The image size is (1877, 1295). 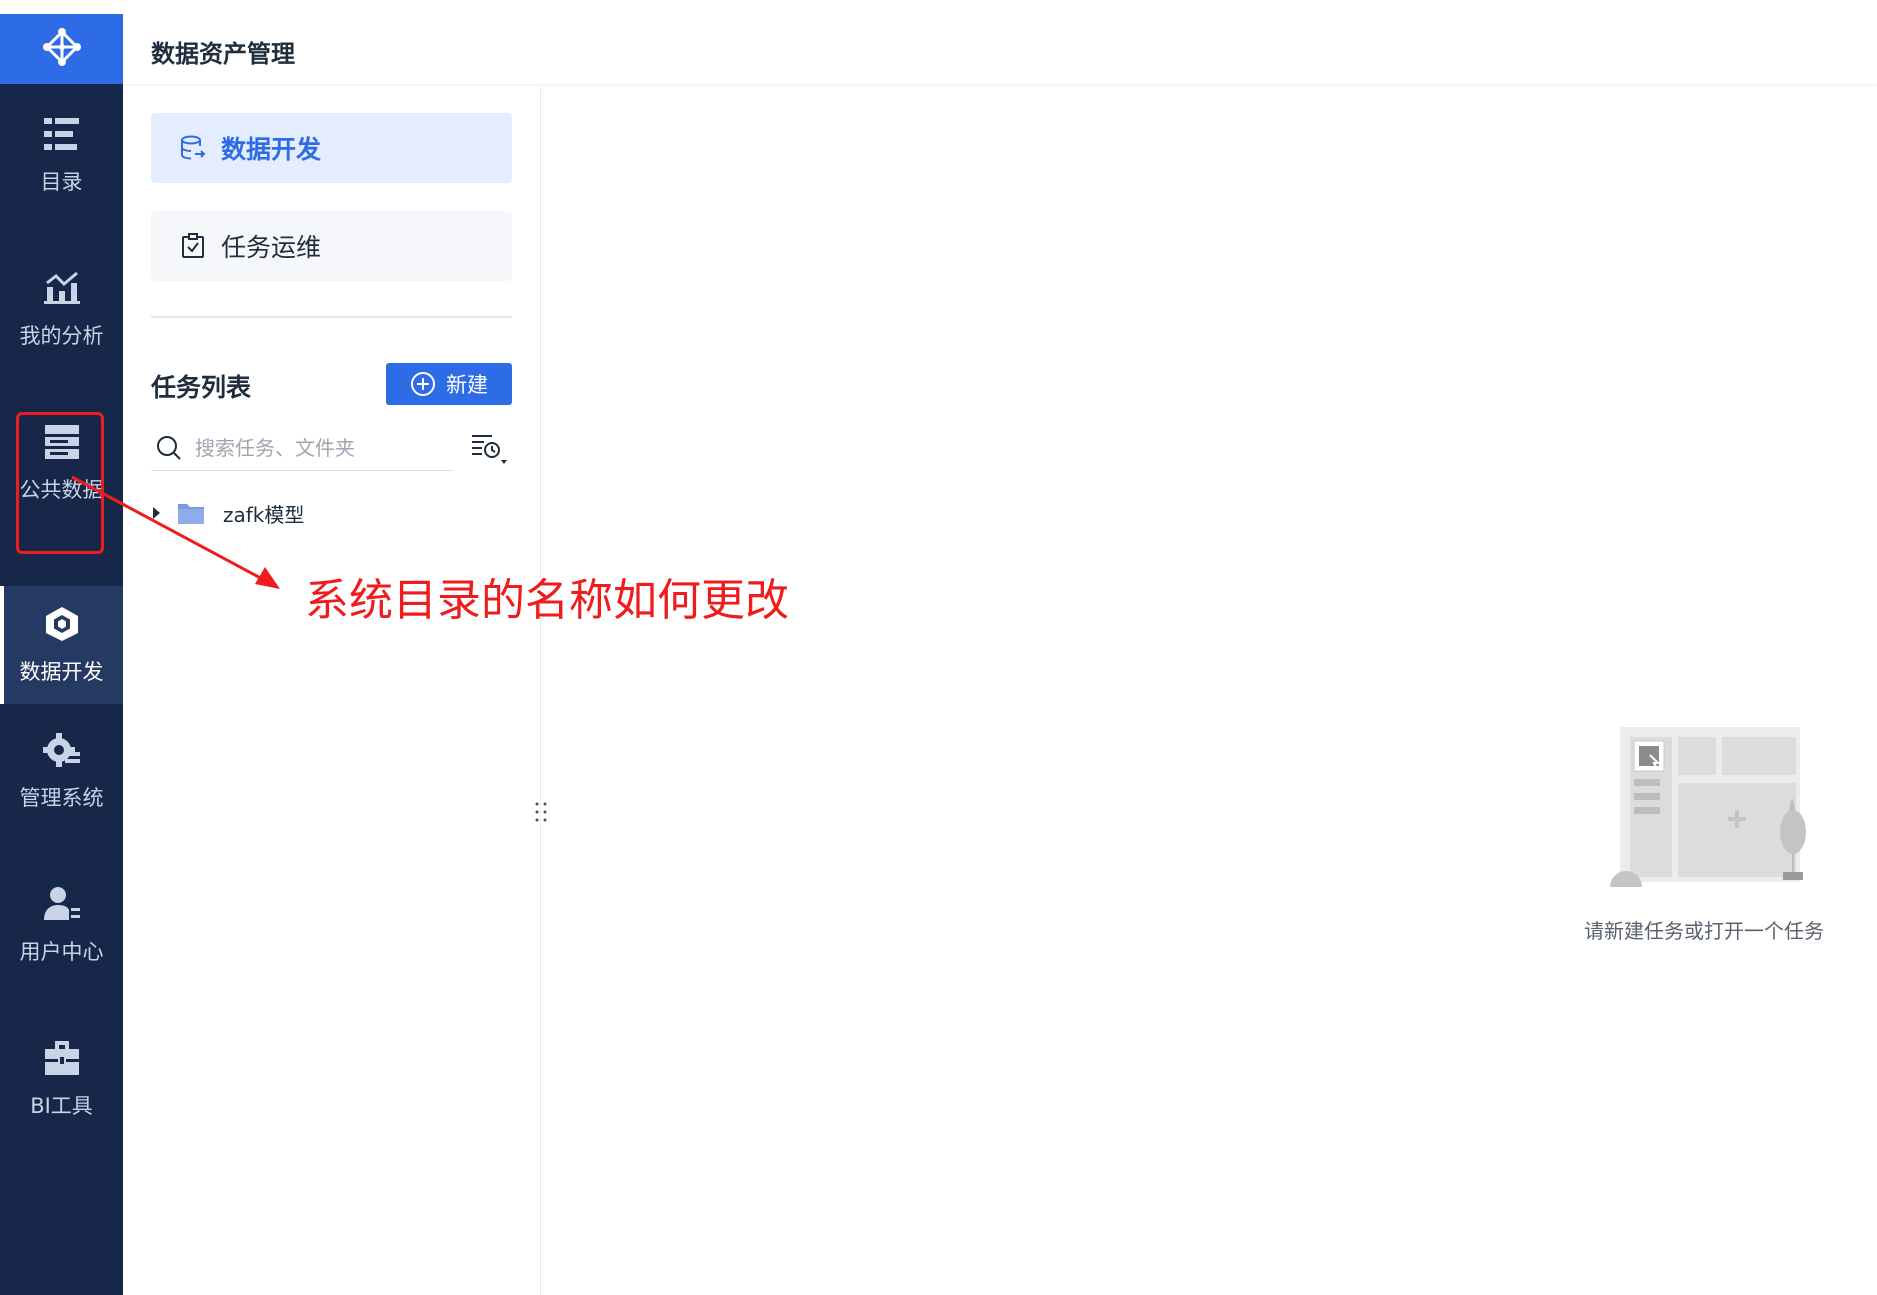 What do you see at coordinates (331, 246) in the screenshot?
I see `menu-task-ops: 任务运维` at bounding box center [331, 246].